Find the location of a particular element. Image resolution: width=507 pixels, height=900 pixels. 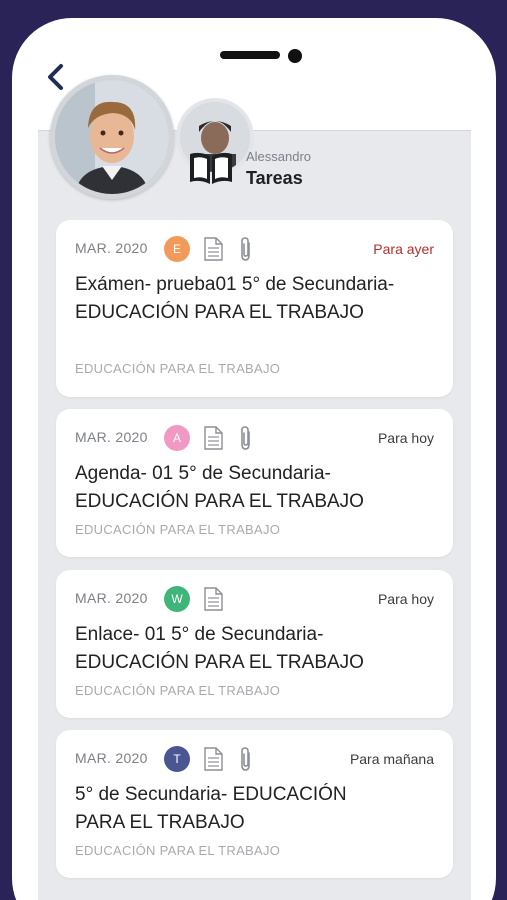

speaker-bar is located at coordinates (250, 55).